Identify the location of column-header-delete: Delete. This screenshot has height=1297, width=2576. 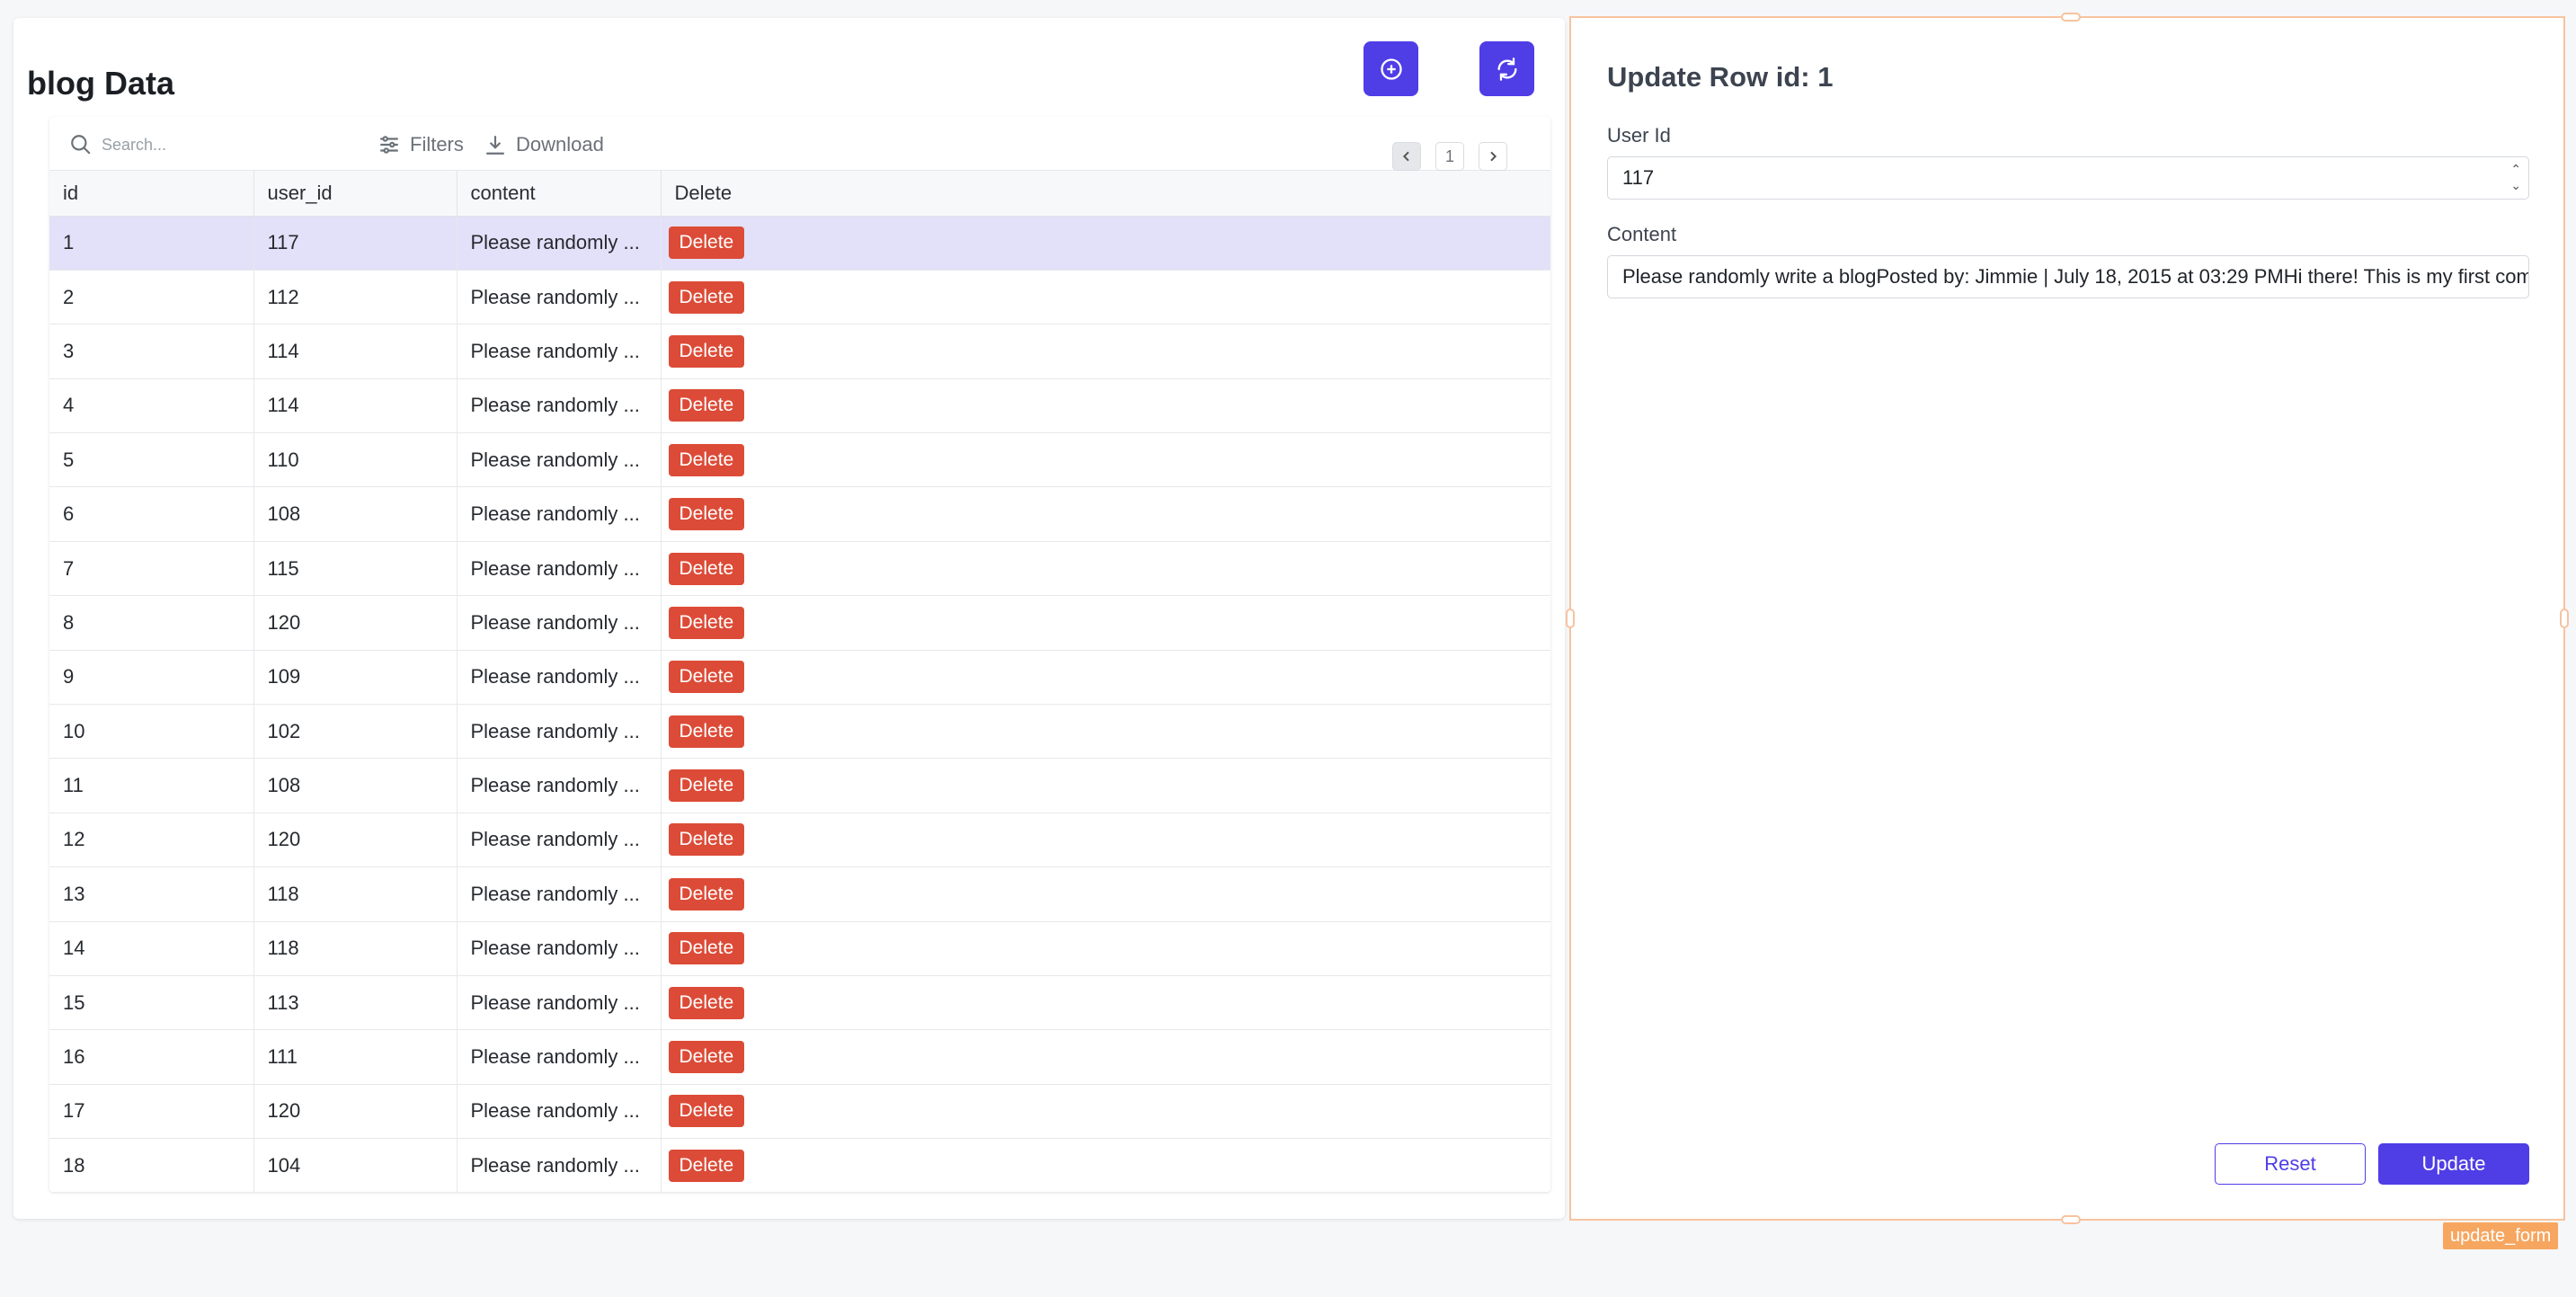
(1105, 194).